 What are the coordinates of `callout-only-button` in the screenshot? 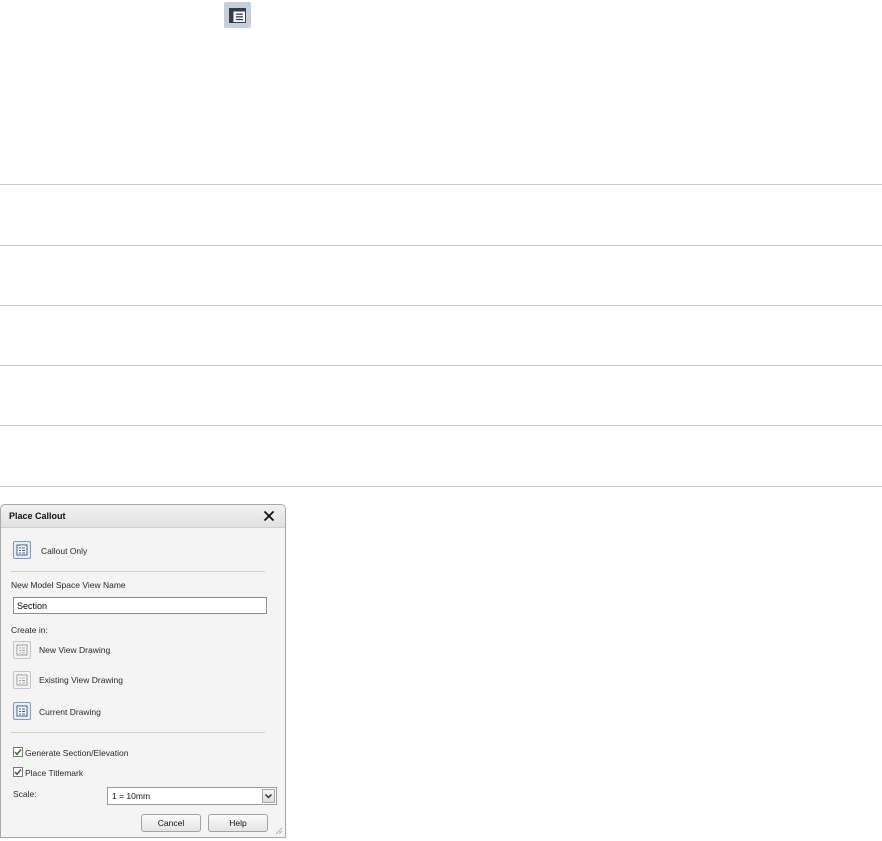 It's located at (22, 550).